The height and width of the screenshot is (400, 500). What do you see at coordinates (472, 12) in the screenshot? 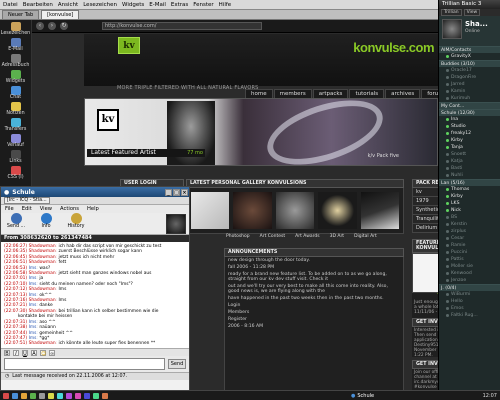
I see `contact-menu-view: View` at bounding box center [472, 12].